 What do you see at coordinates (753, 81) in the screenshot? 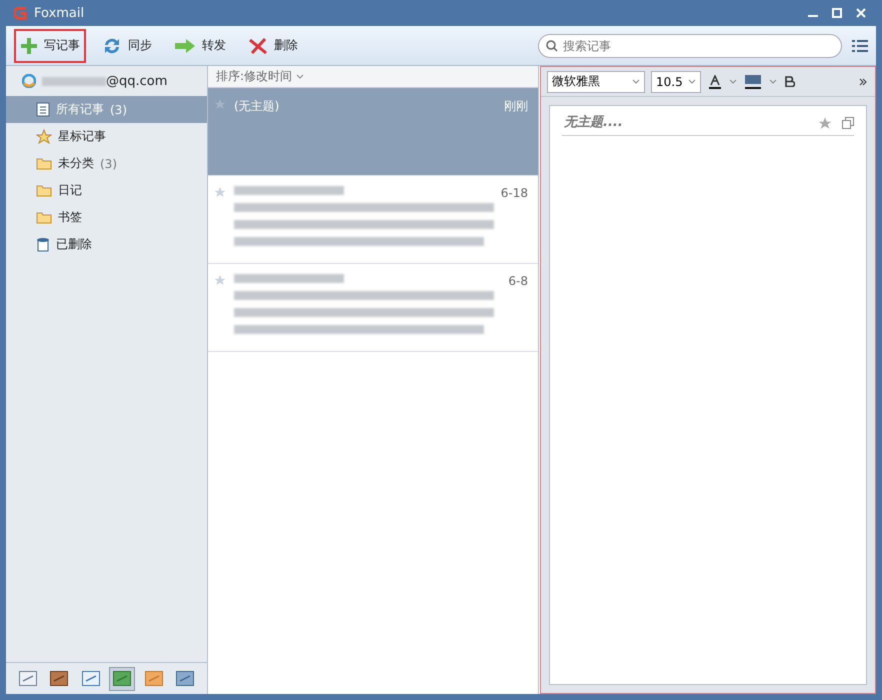
I see `highlight-icon` at bounding box center [753, 81].